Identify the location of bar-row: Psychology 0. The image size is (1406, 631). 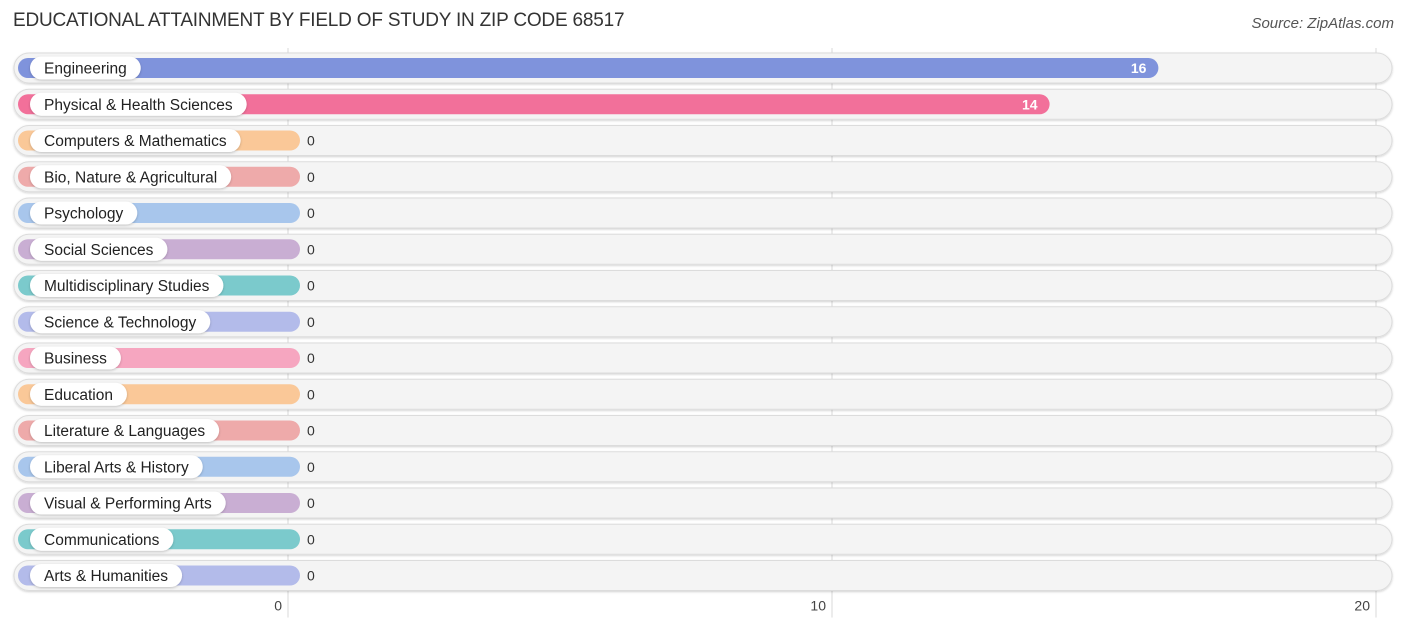
(703, 213).